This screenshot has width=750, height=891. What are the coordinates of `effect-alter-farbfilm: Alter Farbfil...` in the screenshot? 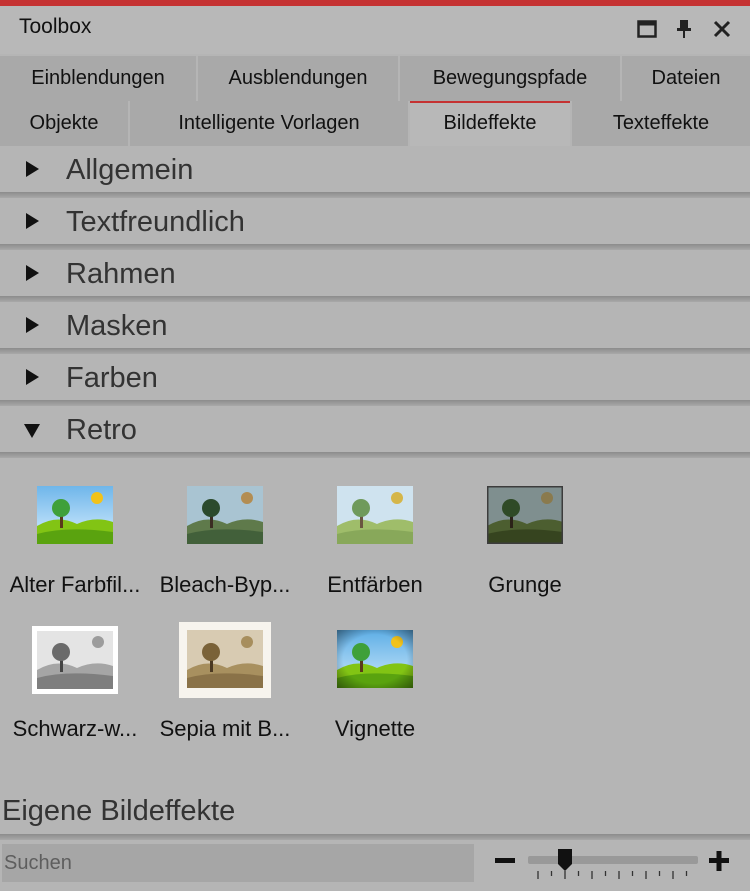 It's located at (75, 543).